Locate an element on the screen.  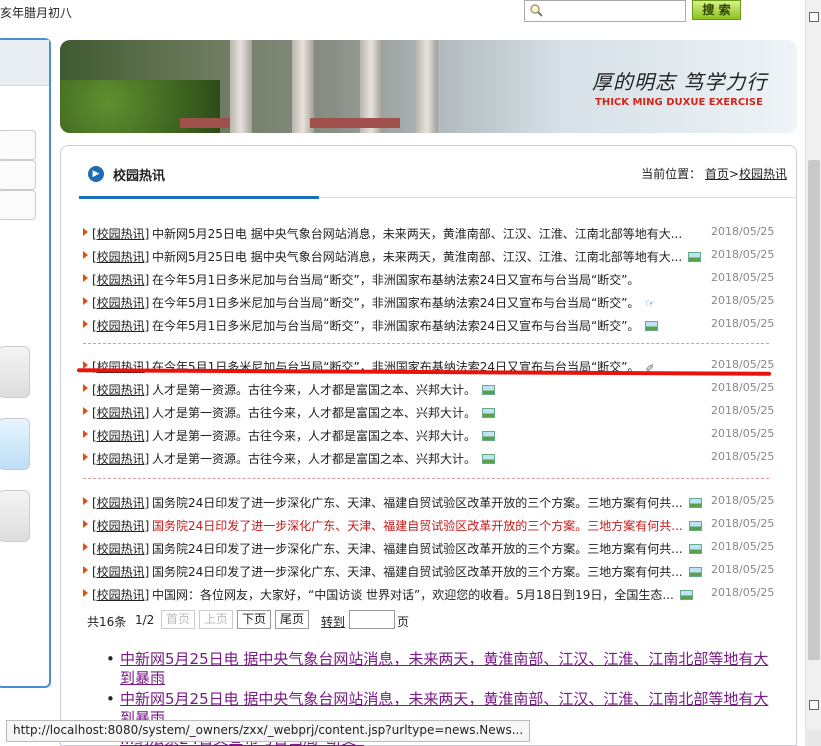
pager-prev-button: 上页 is located at coordinates (216, 619).